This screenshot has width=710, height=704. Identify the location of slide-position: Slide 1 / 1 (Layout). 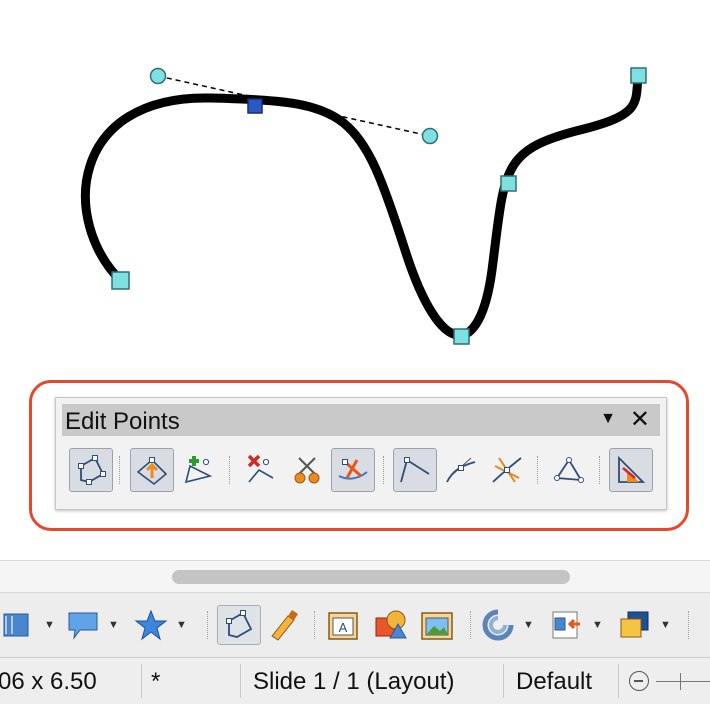
(354, 681).